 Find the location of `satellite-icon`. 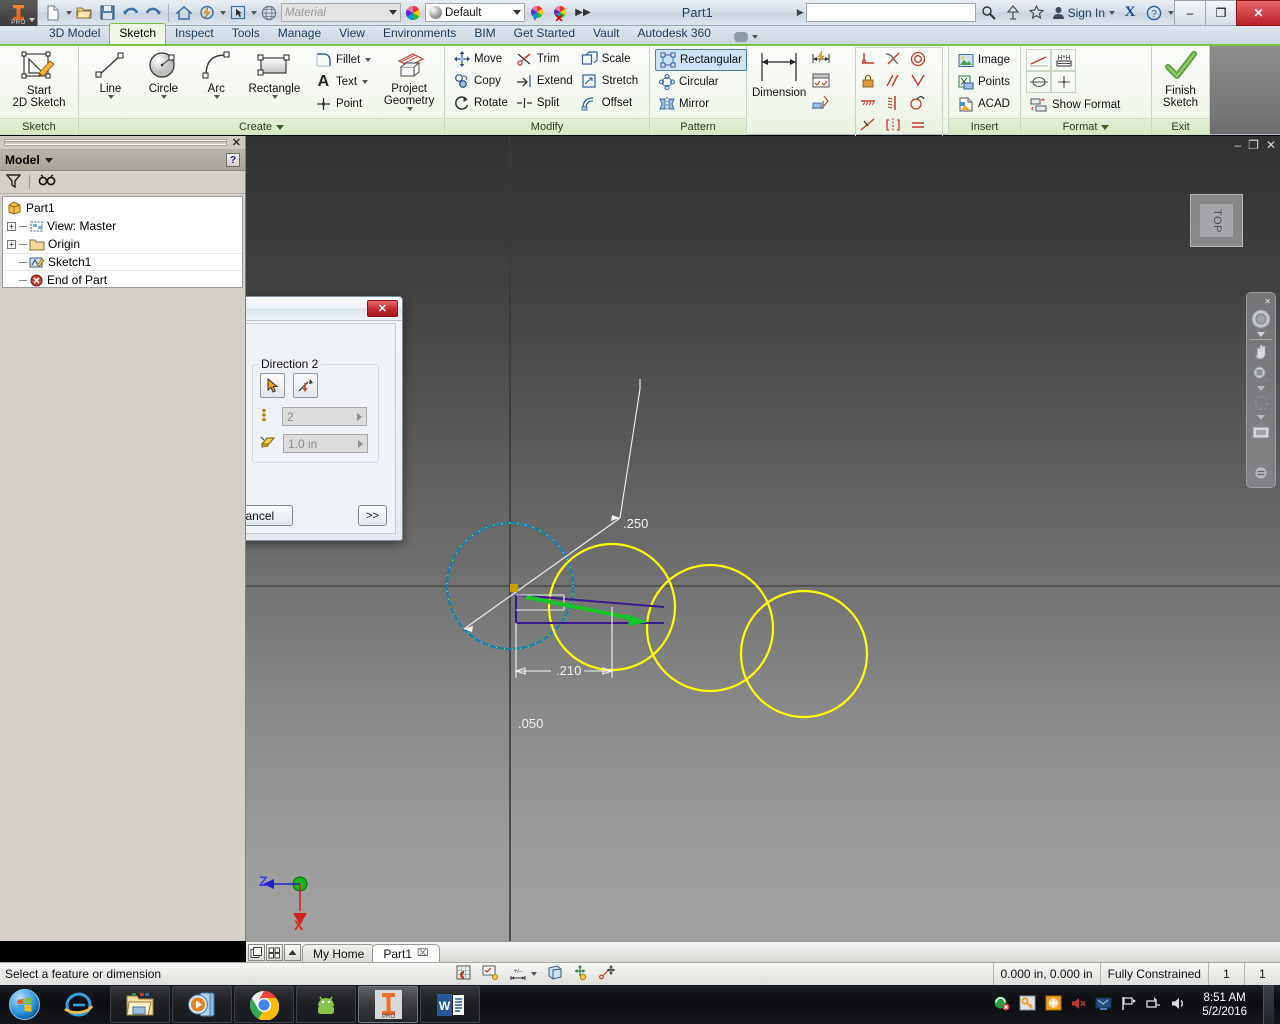

satellite-icon is located at coordinates (1013, 13).